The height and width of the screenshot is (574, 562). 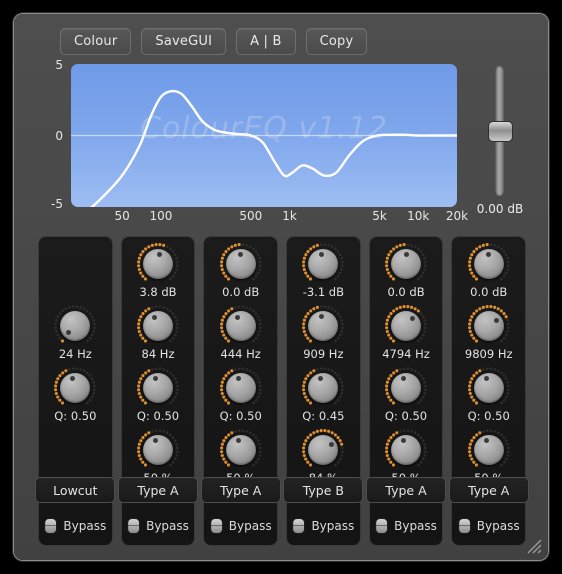 What do you see at coordinates (533, 545) in the screenshot?
I see `resize-grip-icon` at bounding box center [533, 545].